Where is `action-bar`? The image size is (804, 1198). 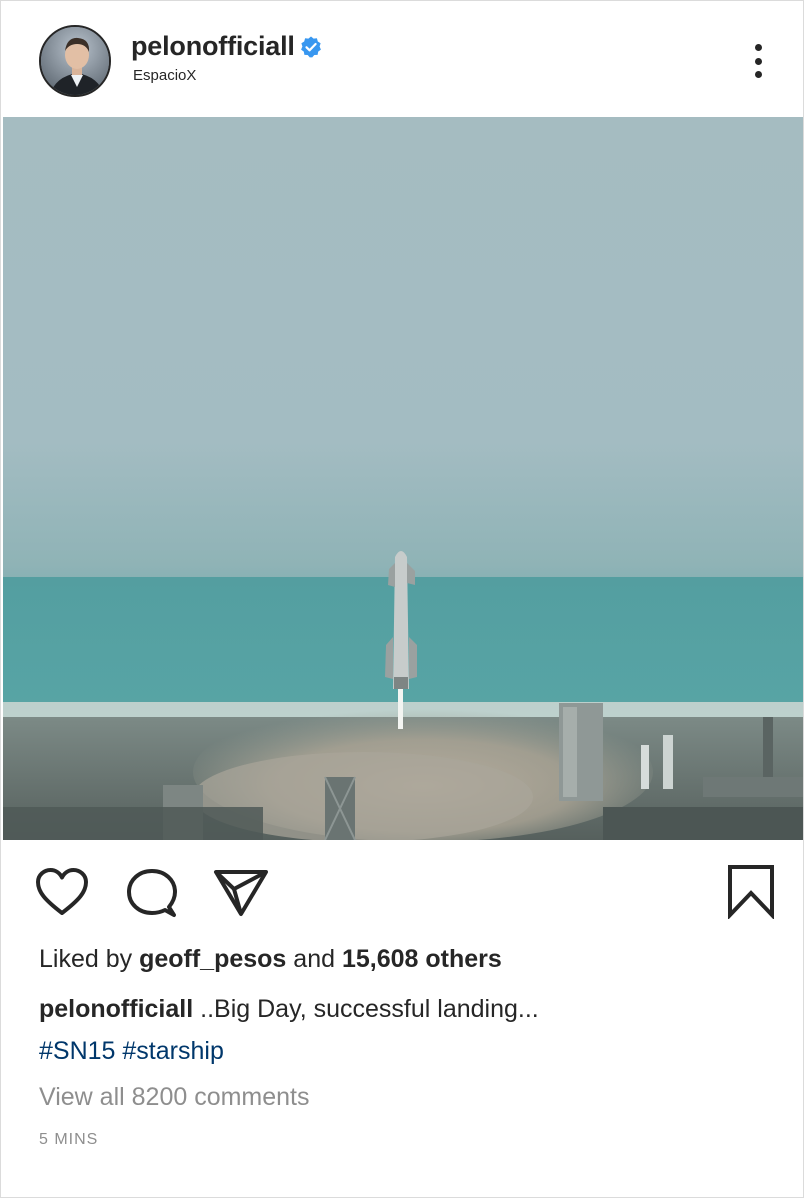
action-bar is located at coordinates (402, 892).